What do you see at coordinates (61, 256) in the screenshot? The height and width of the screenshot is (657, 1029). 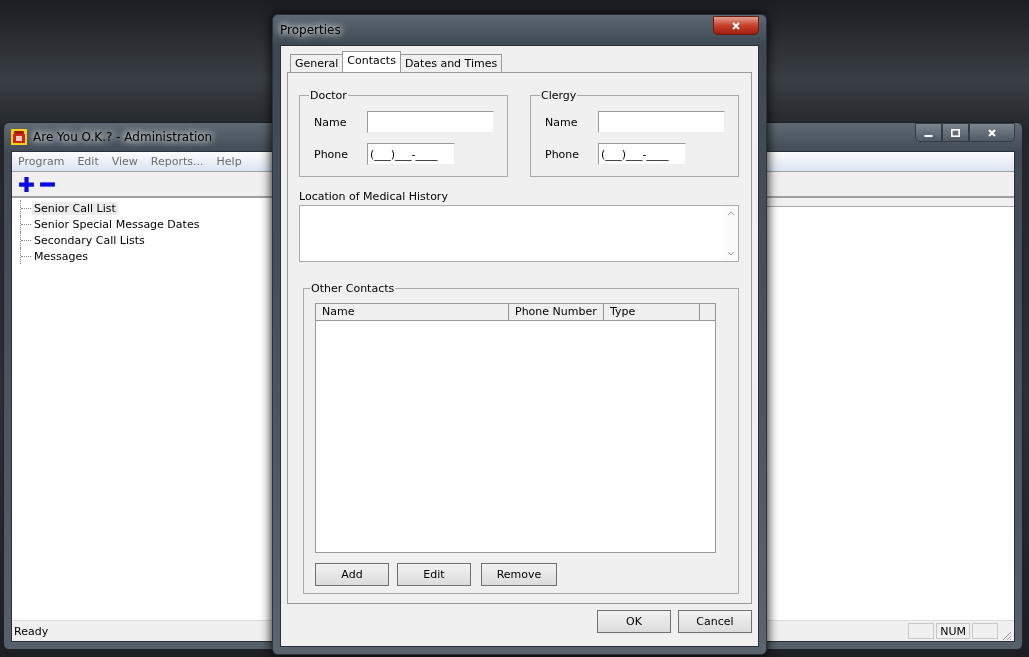 I see `tree-item: Messages` at bounding box center [61, 256].